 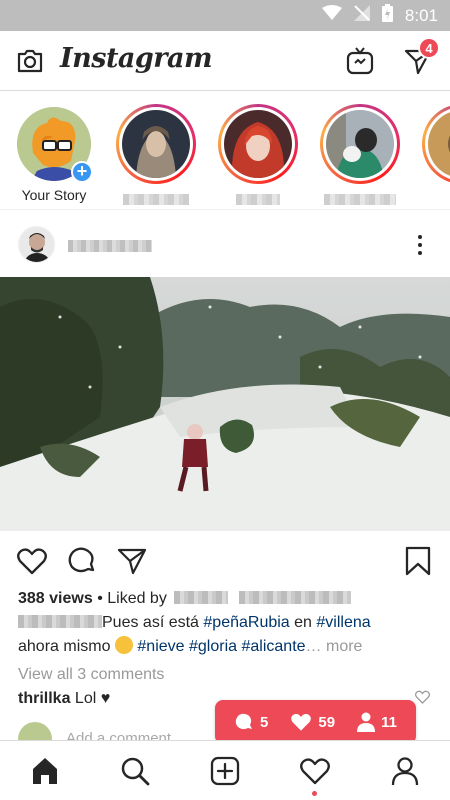 What do you see at coordinates (327, 722) in the screenshot?
I see `popup-likes-count: 59` at bounding box center [327, 722].